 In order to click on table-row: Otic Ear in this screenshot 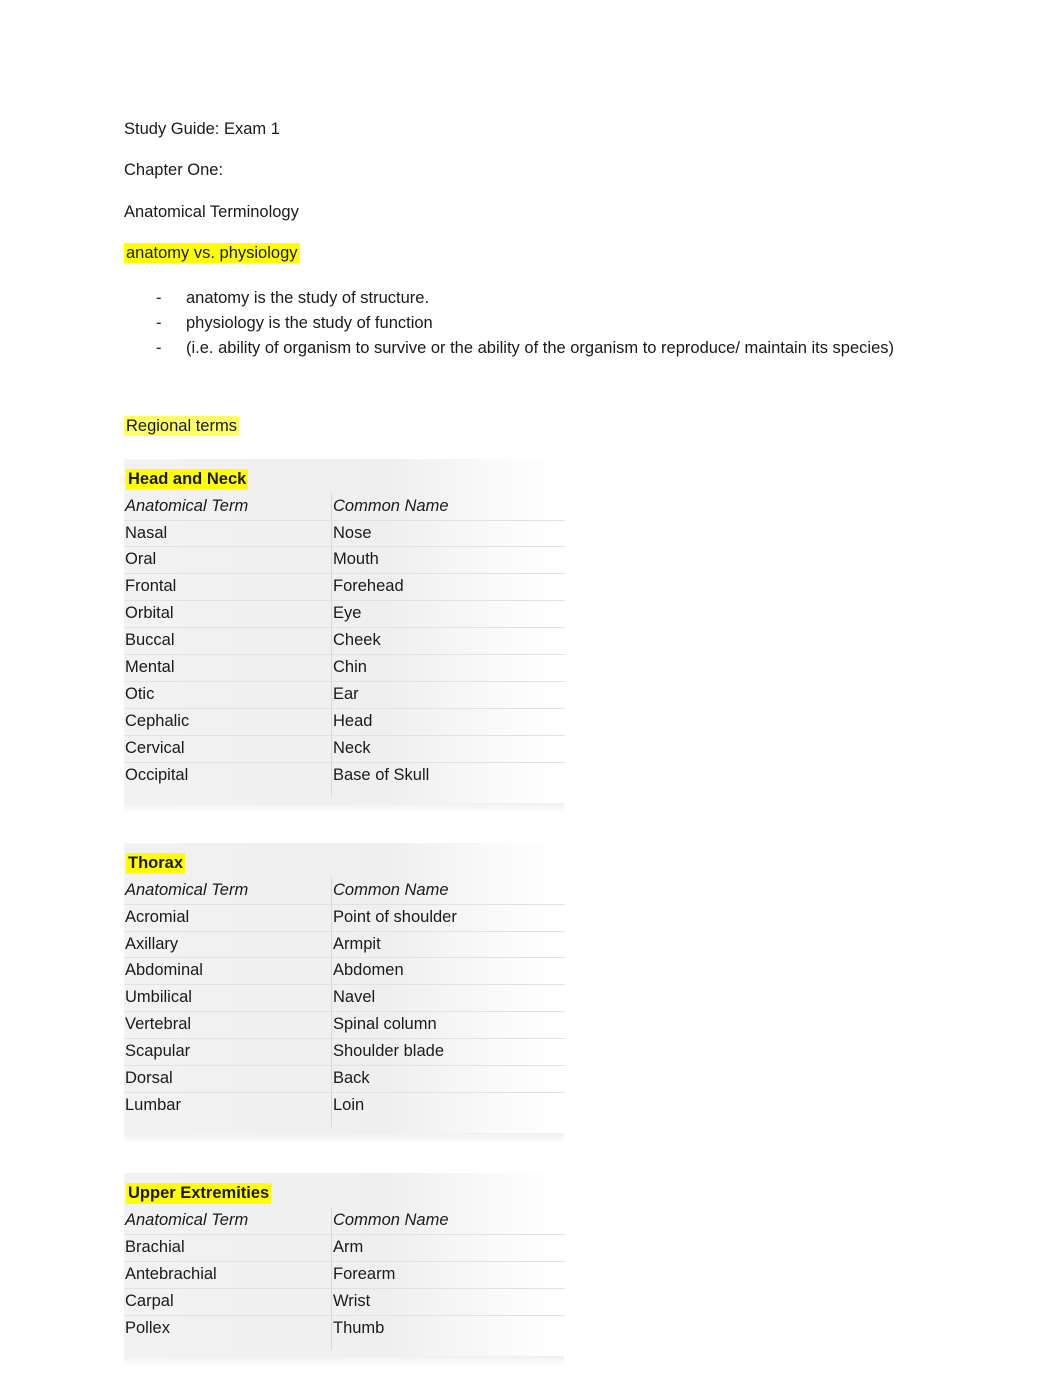, I will do `click(344, 695)`.